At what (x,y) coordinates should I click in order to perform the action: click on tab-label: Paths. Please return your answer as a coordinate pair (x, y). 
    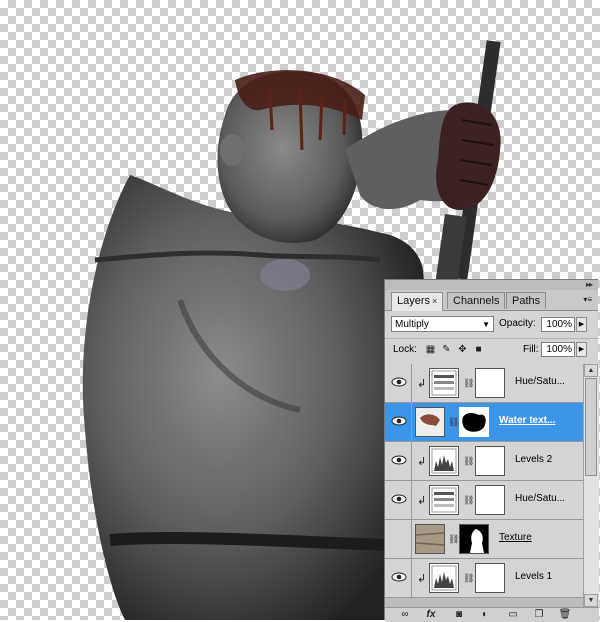
    Looking at the image, I should click on (526, 301).